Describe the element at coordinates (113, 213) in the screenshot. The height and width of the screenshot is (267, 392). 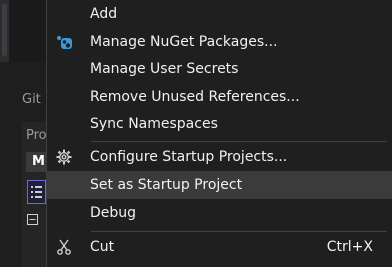
I see `menu-item-label: Debug` at that location.